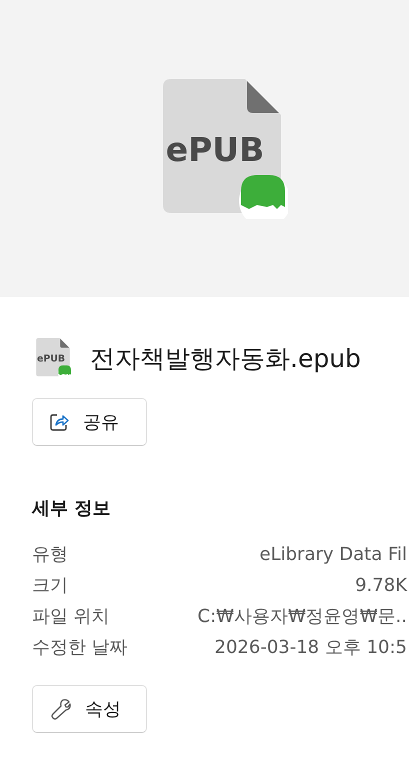 This screenshot has width=409, height=784. Describe the element at coordinates (60, 709) in the screenshot. I see `wrench-icon` at that location.